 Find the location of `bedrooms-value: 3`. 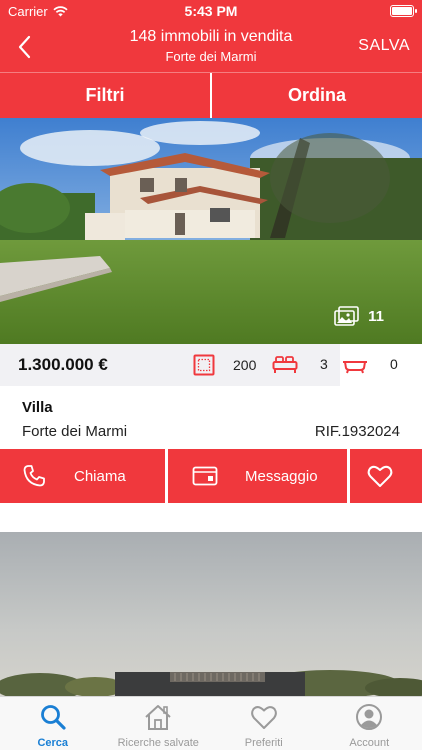

bedrooms-value: 3 is located at coordinates (324, 364).